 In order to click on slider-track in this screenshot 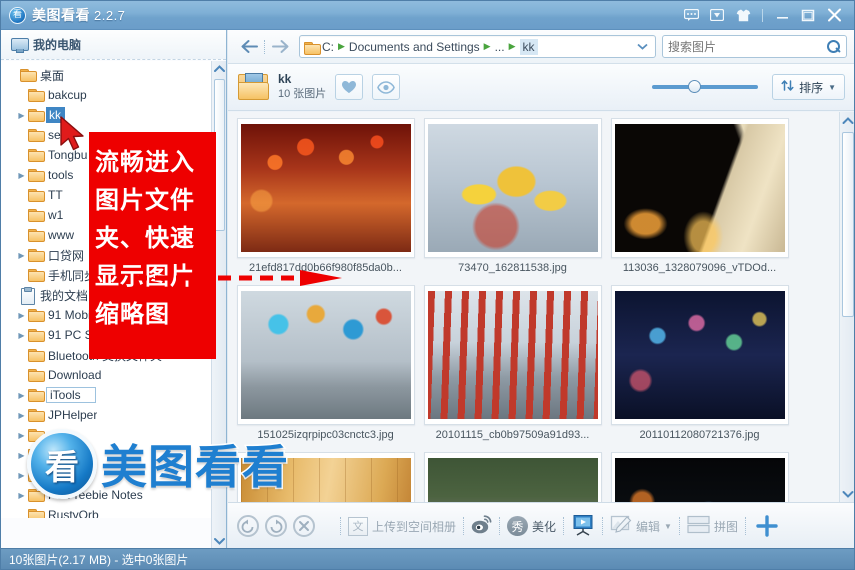, I will do `click(705, 87)`.